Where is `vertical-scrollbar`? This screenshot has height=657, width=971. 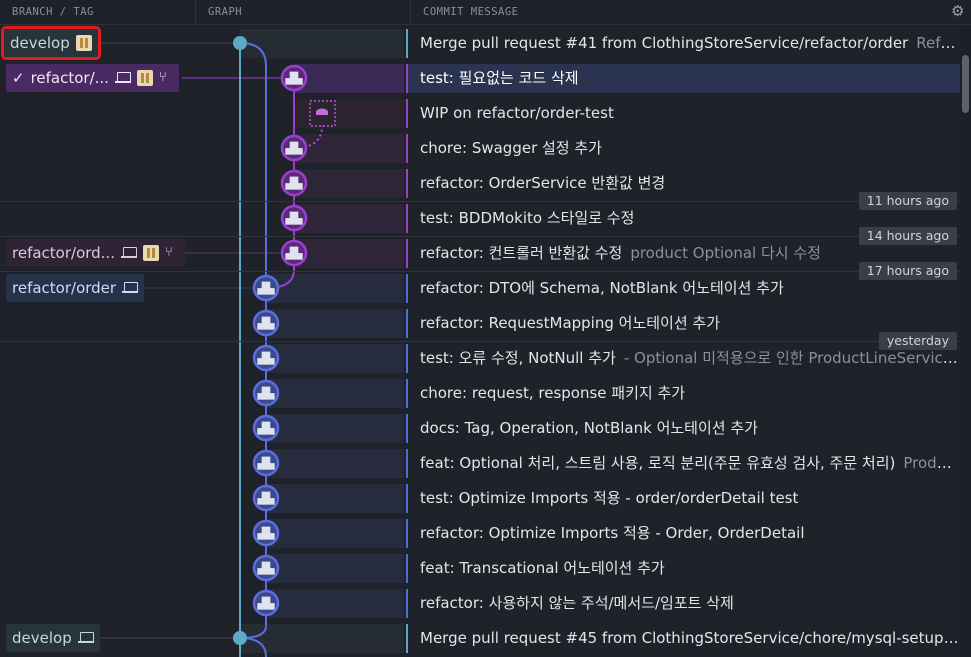 vertical-scrollbar is located at coordinates (965, 341).